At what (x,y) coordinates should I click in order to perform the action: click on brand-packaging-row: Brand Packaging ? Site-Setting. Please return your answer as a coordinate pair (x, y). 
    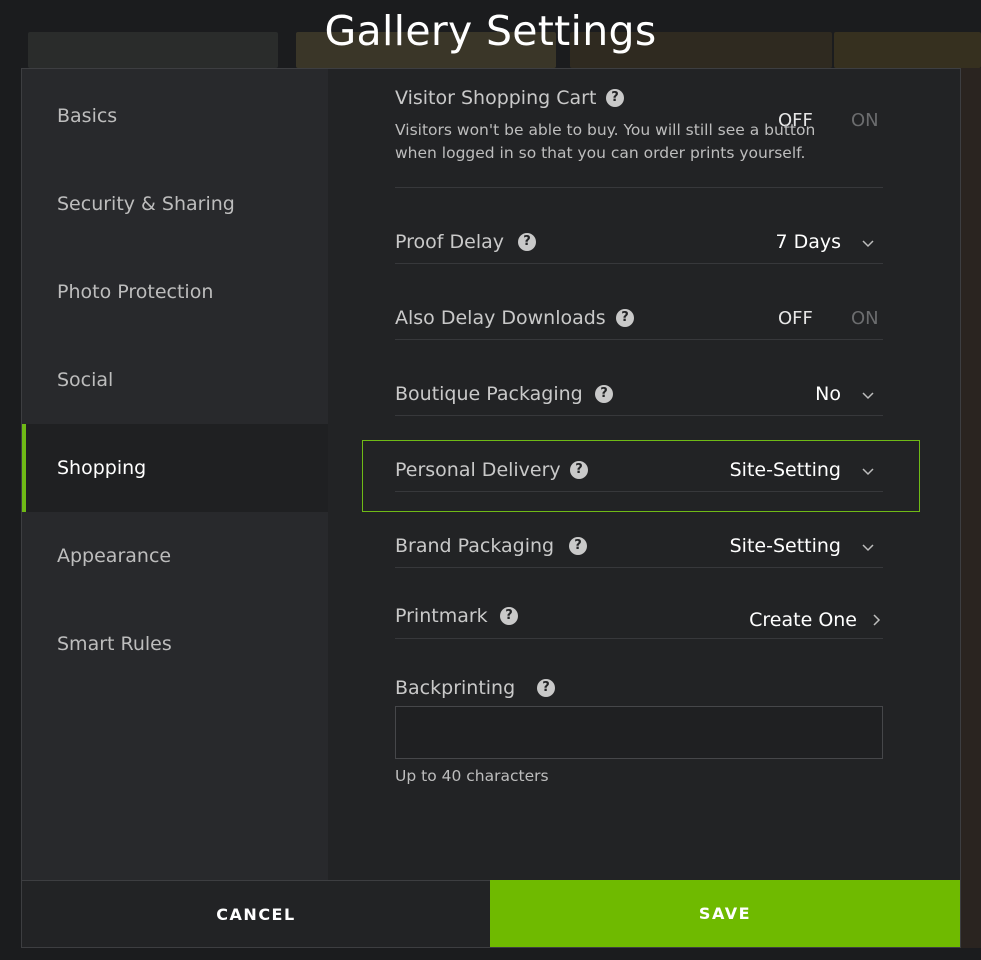
    Looking at the image, I should click on (639, 540).